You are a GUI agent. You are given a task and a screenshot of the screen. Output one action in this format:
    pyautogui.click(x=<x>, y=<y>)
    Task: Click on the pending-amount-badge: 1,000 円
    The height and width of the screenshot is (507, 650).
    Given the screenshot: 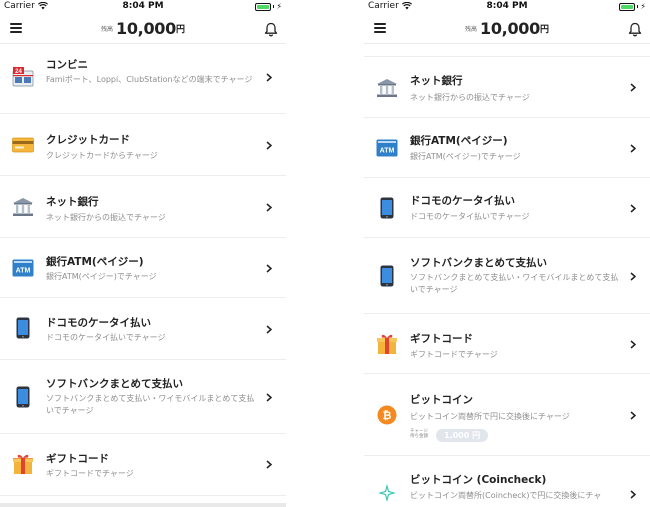 What is the action you would take?
    pyautogui.click(x=462, y=435)
    